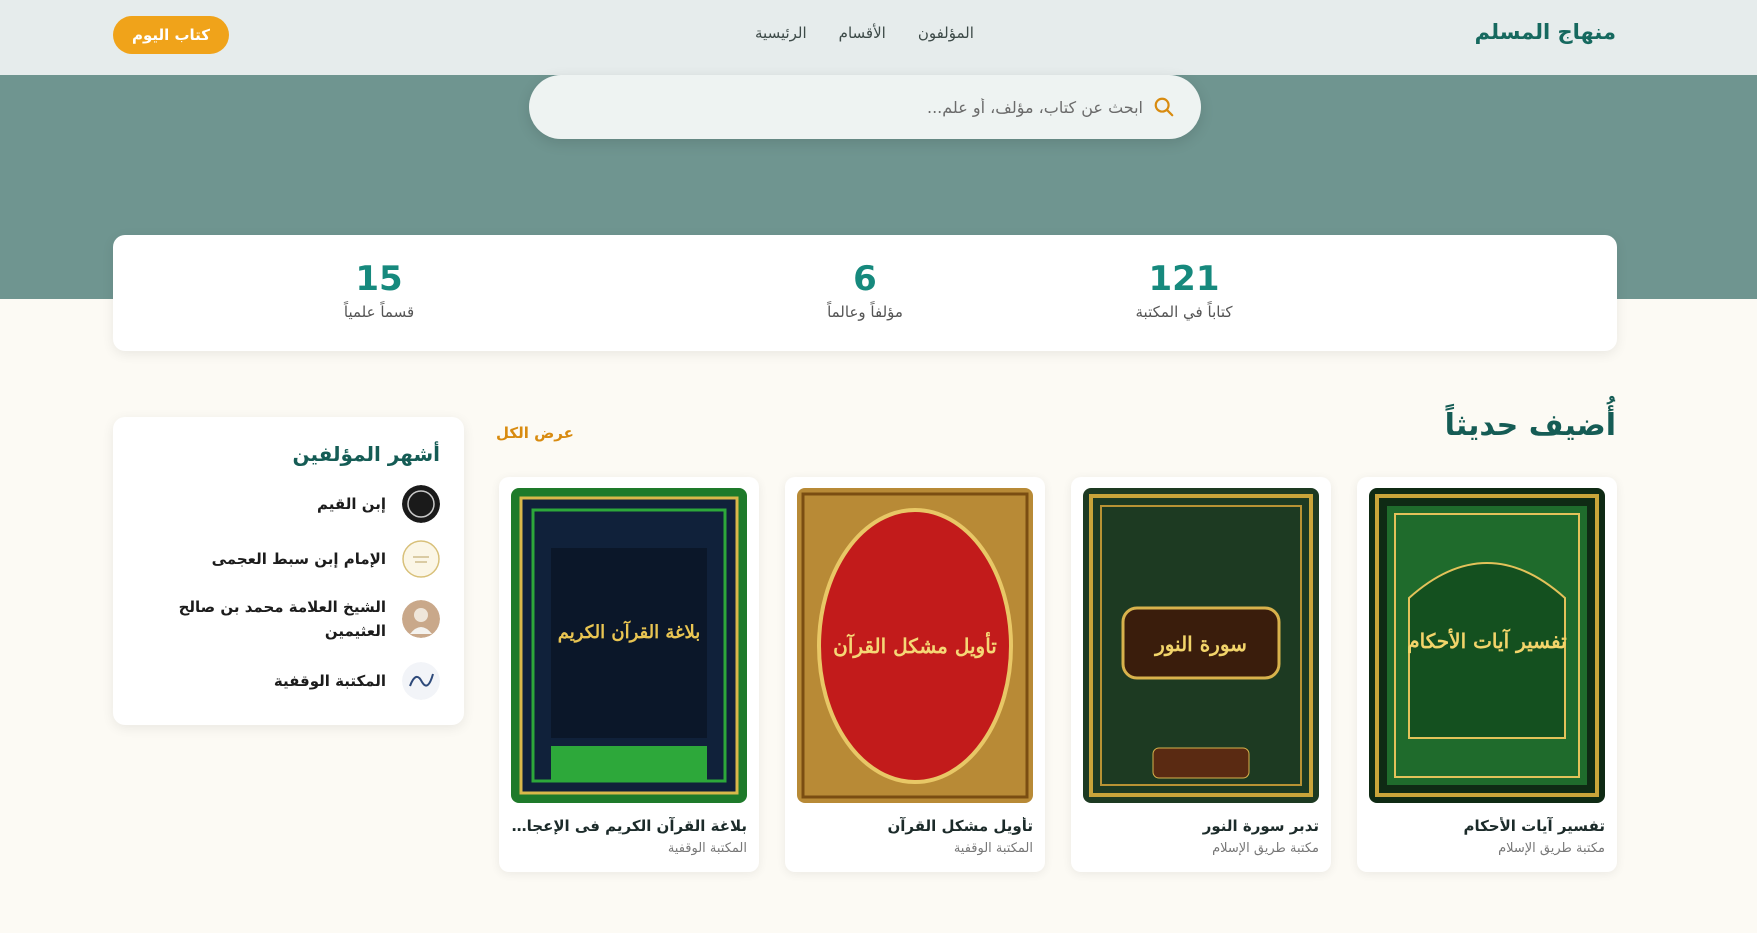 This screenshot has height=933, width=1757. Describe the element at coordinates (865, 312) in the screenshot. I see `stat-authors-label: مؤلفاً وعالماً` at that location.